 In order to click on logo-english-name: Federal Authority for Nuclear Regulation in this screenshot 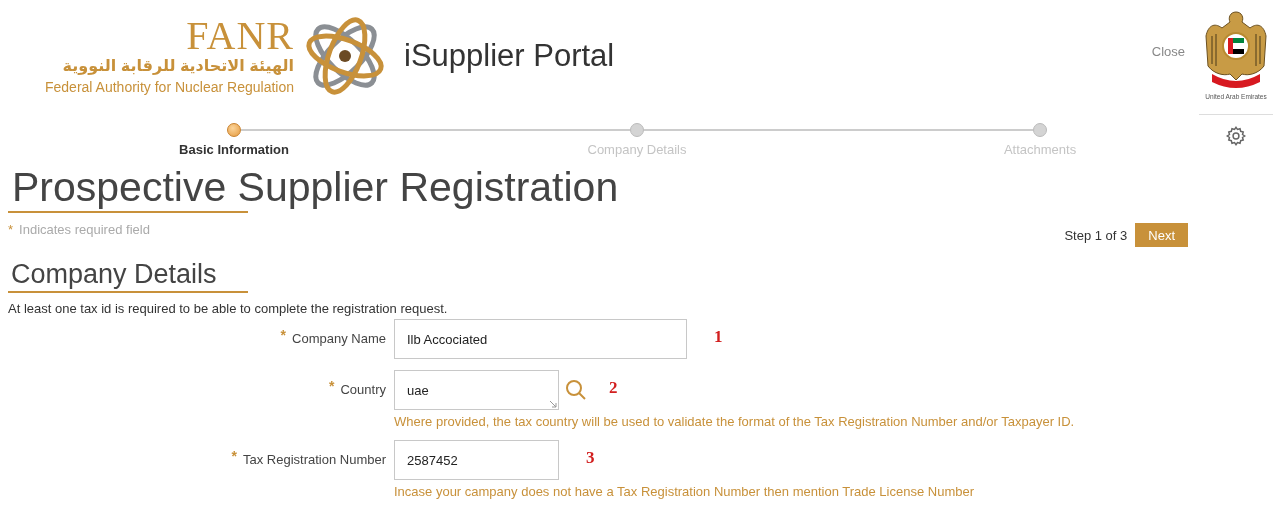, I will do `click(170, 87)`.